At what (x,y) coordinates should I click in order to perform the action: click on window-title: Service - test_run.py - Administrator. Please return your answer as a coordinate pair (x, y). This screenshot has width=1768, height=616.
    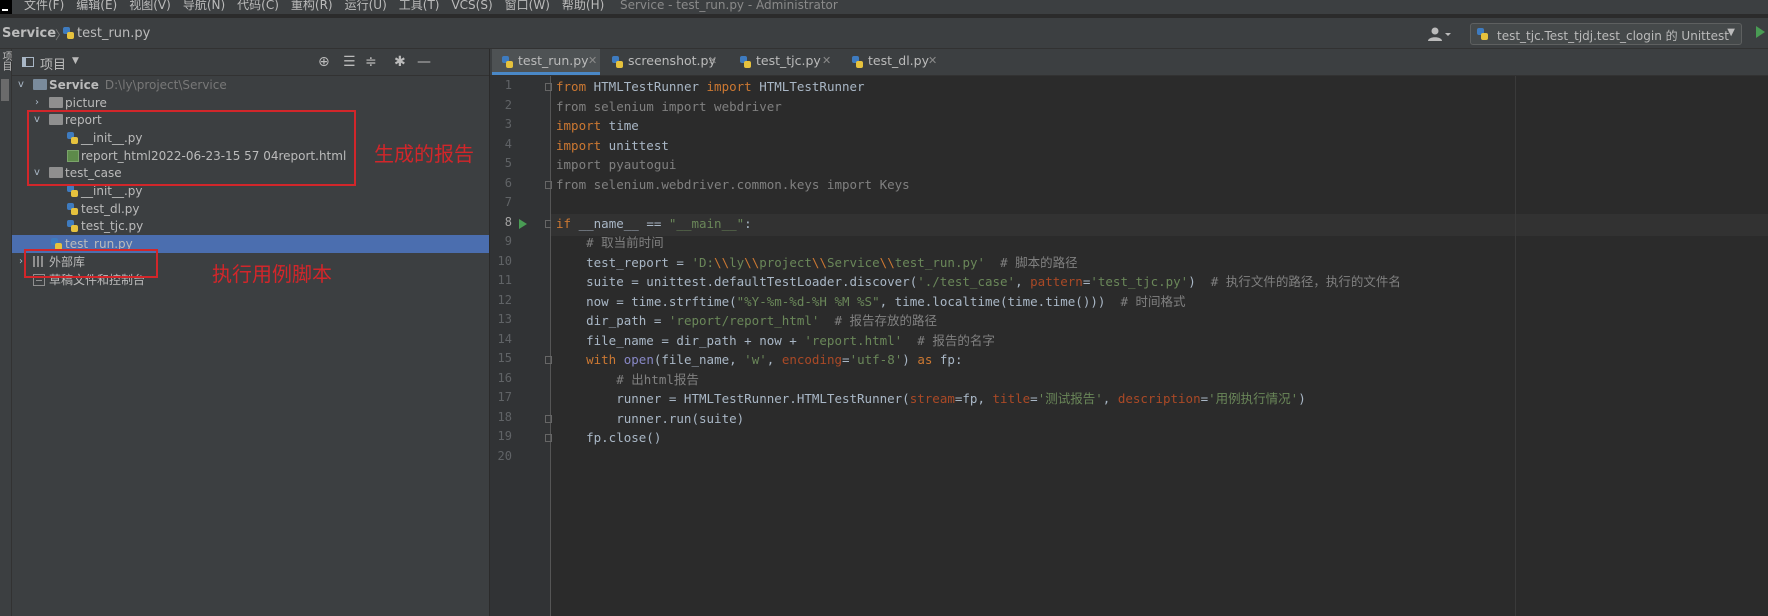
    Looking at the image, I should click on (729, 6).